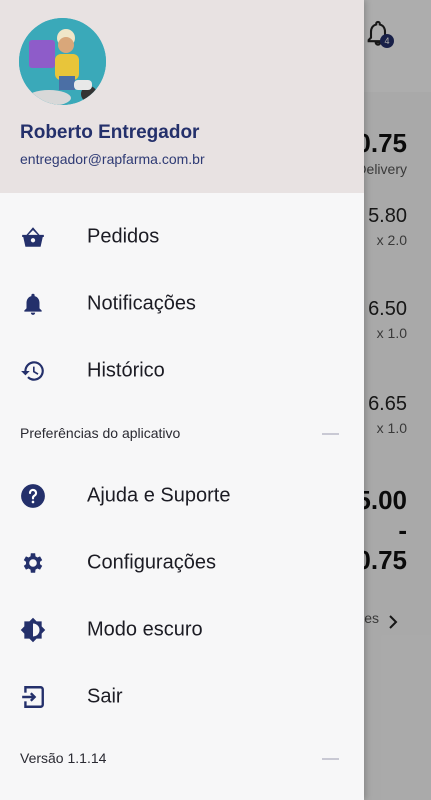 Image resolution: width=431 pixels, height=800 pixels. Describe the element at coordinates (33, 563) in the screenshot. I see `gear-icon` at that location.